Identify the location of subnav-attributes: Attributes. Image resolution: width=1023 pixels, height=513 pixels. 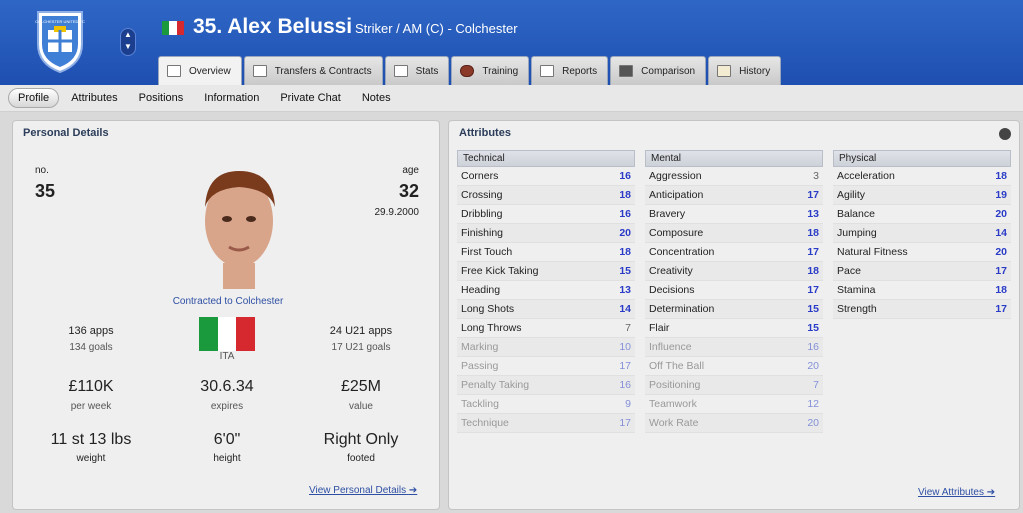
(94, 98).